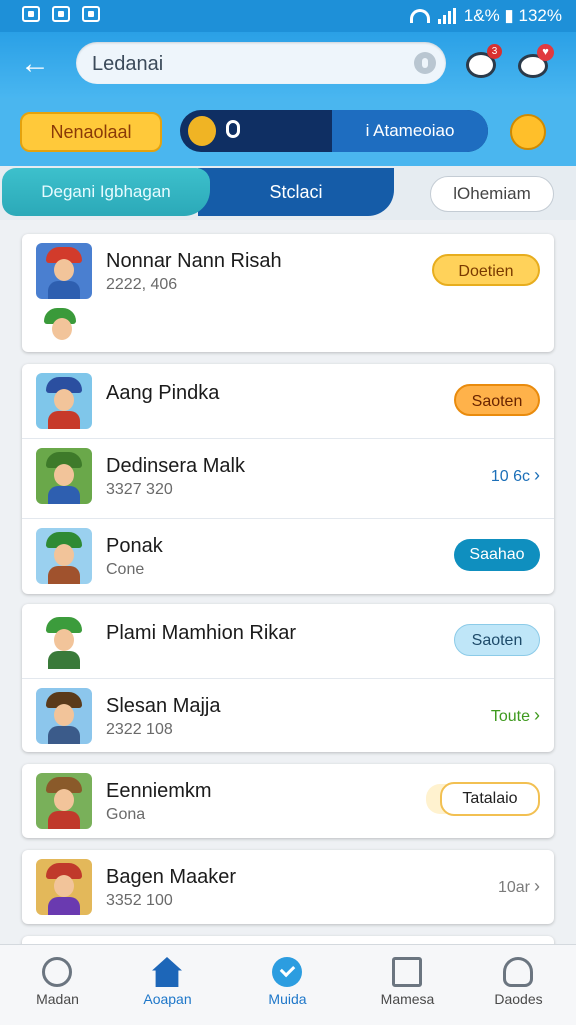 The height and width of the screenshot is (1025, 576). I want to click on tab-middle: Stclaci, so click(296, 192).